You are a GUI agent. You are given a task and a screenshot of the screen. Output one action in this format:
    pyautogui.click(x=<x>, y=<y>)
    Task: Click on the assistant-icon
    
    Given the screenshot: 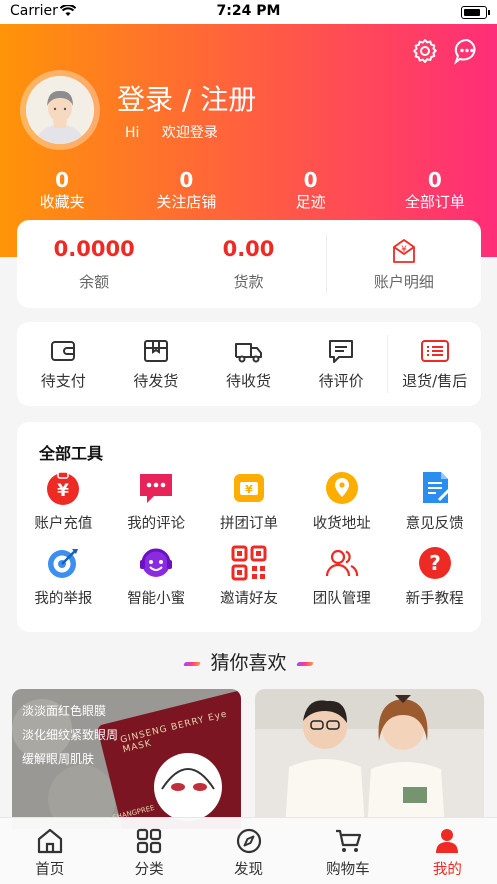 What is the action you would take?
    pyautogui.click(x=156, y=562)
    